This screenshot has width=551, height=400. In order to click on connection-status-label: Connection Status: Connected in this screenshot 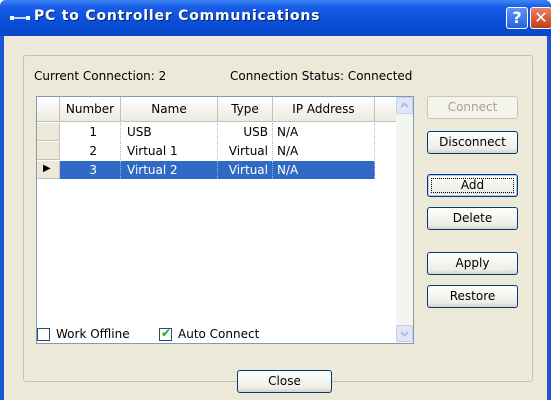, I will do `click(321, 76)`.